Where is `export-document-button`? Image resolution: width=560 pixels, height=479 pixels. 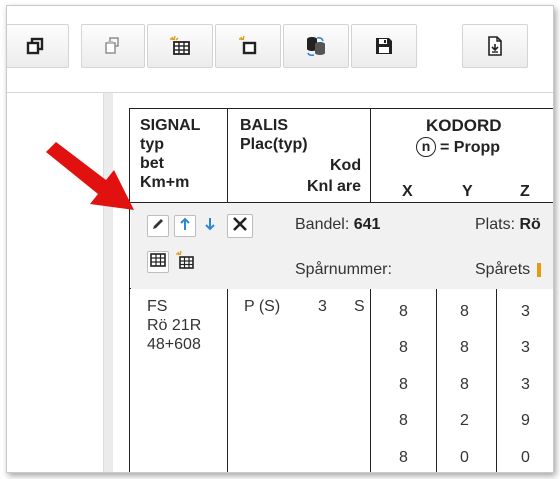
export-document-button is located at coordinates (495, 46).